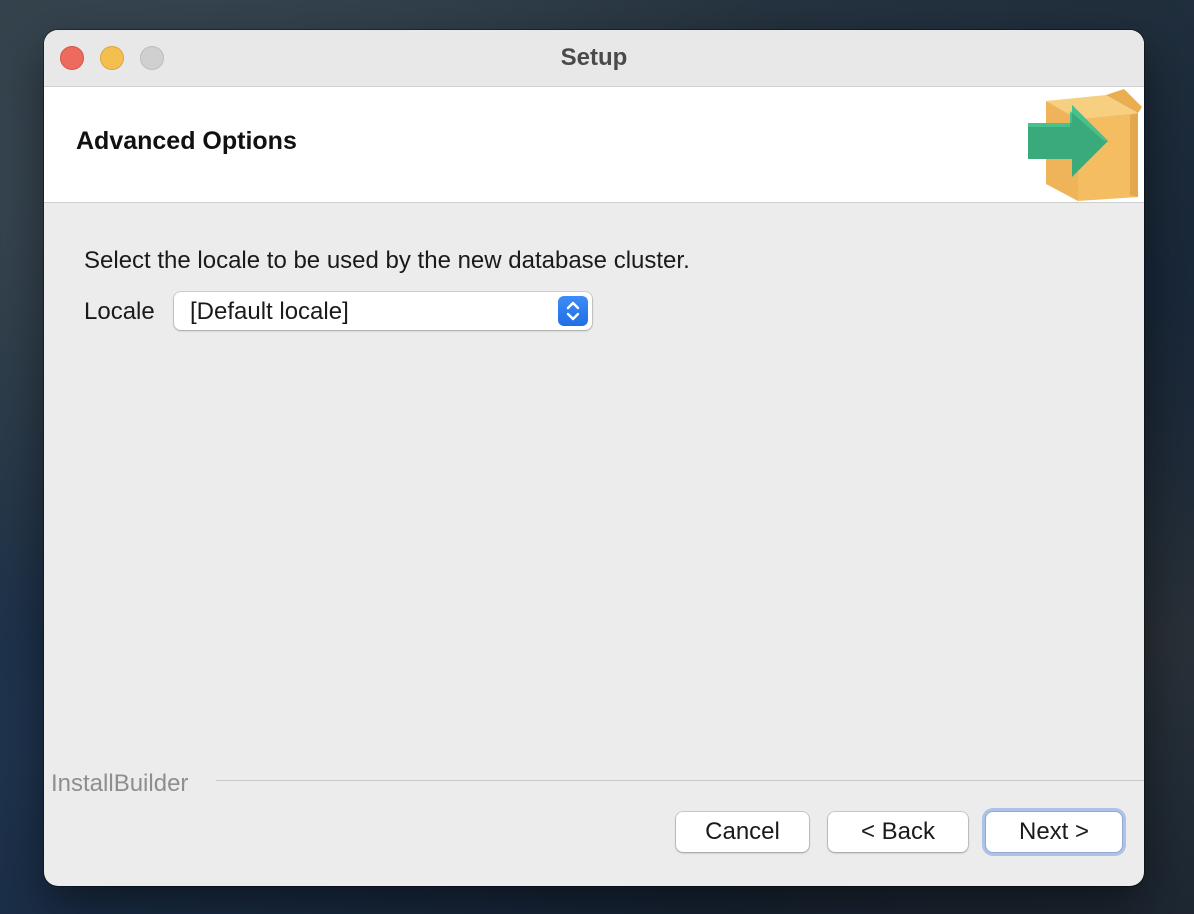 Image resolution: width=1194 pixels, height=914 pixels. I want to click on title-bar: Setup, so click(594, 58).